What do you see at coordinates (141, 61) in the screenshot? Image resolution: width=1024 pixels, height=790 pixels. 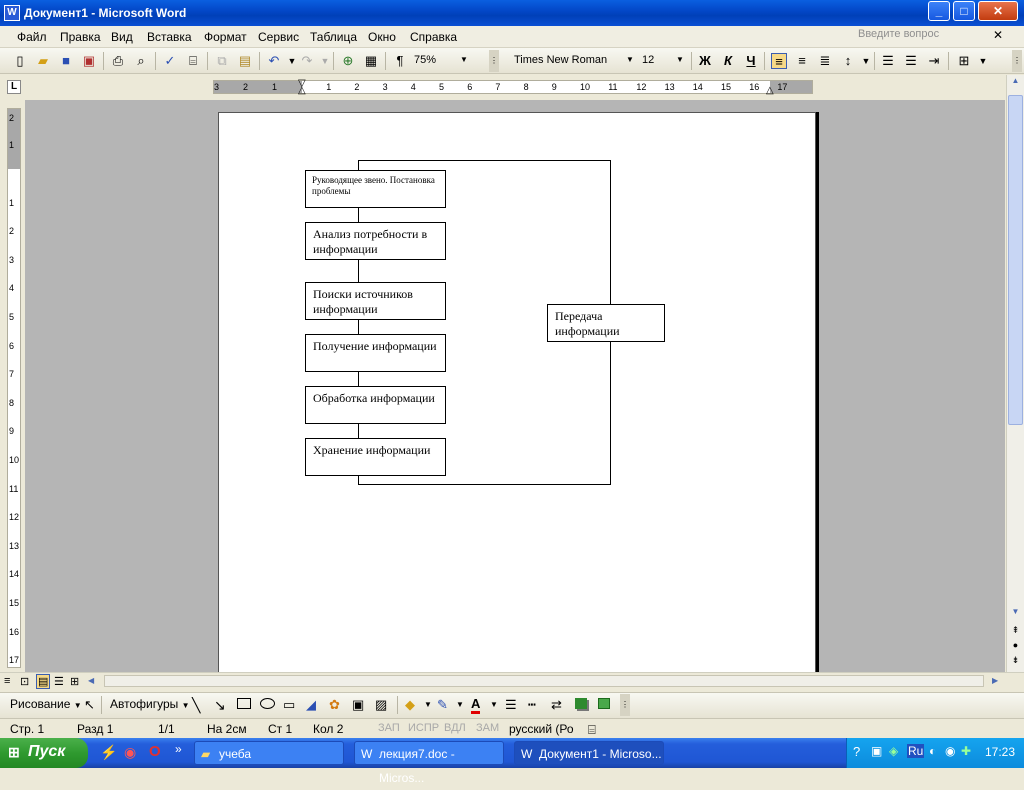 I see `print-preview-icon: ⌕` at bounding box center [141, 61].